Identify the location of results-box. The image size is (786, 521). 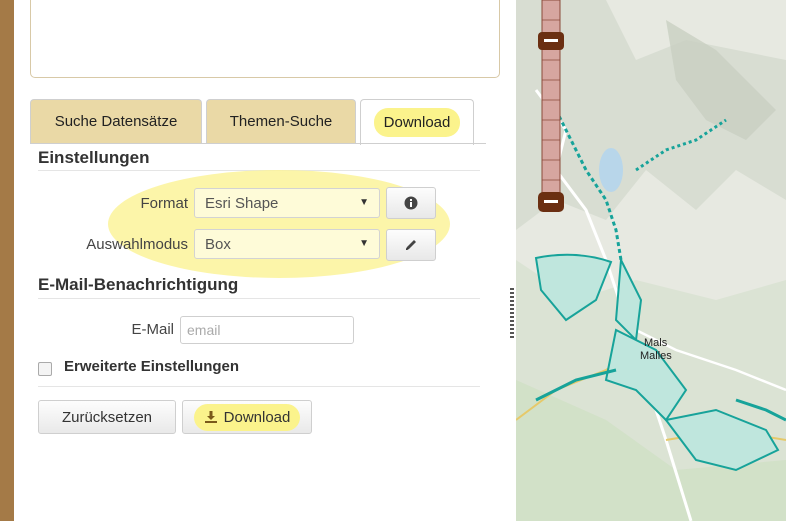
(265, 39).